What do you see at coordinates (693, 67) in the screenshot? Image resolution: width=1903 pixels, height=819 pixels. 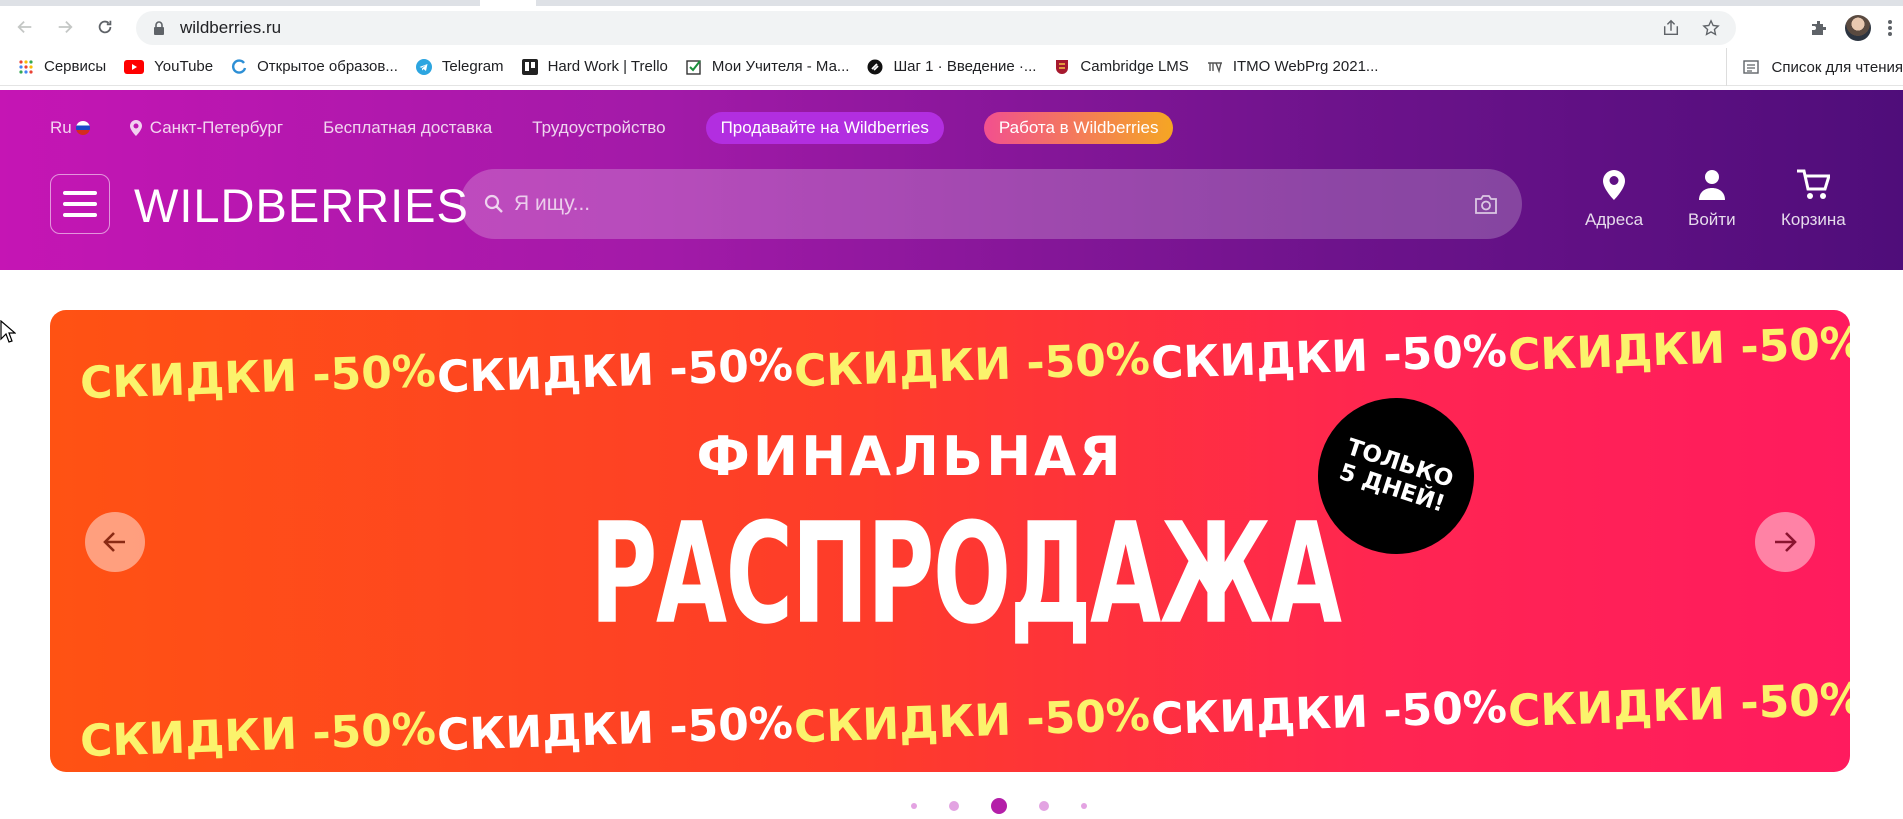 I see `checkbox-icon` at bounding box center [693, 67].